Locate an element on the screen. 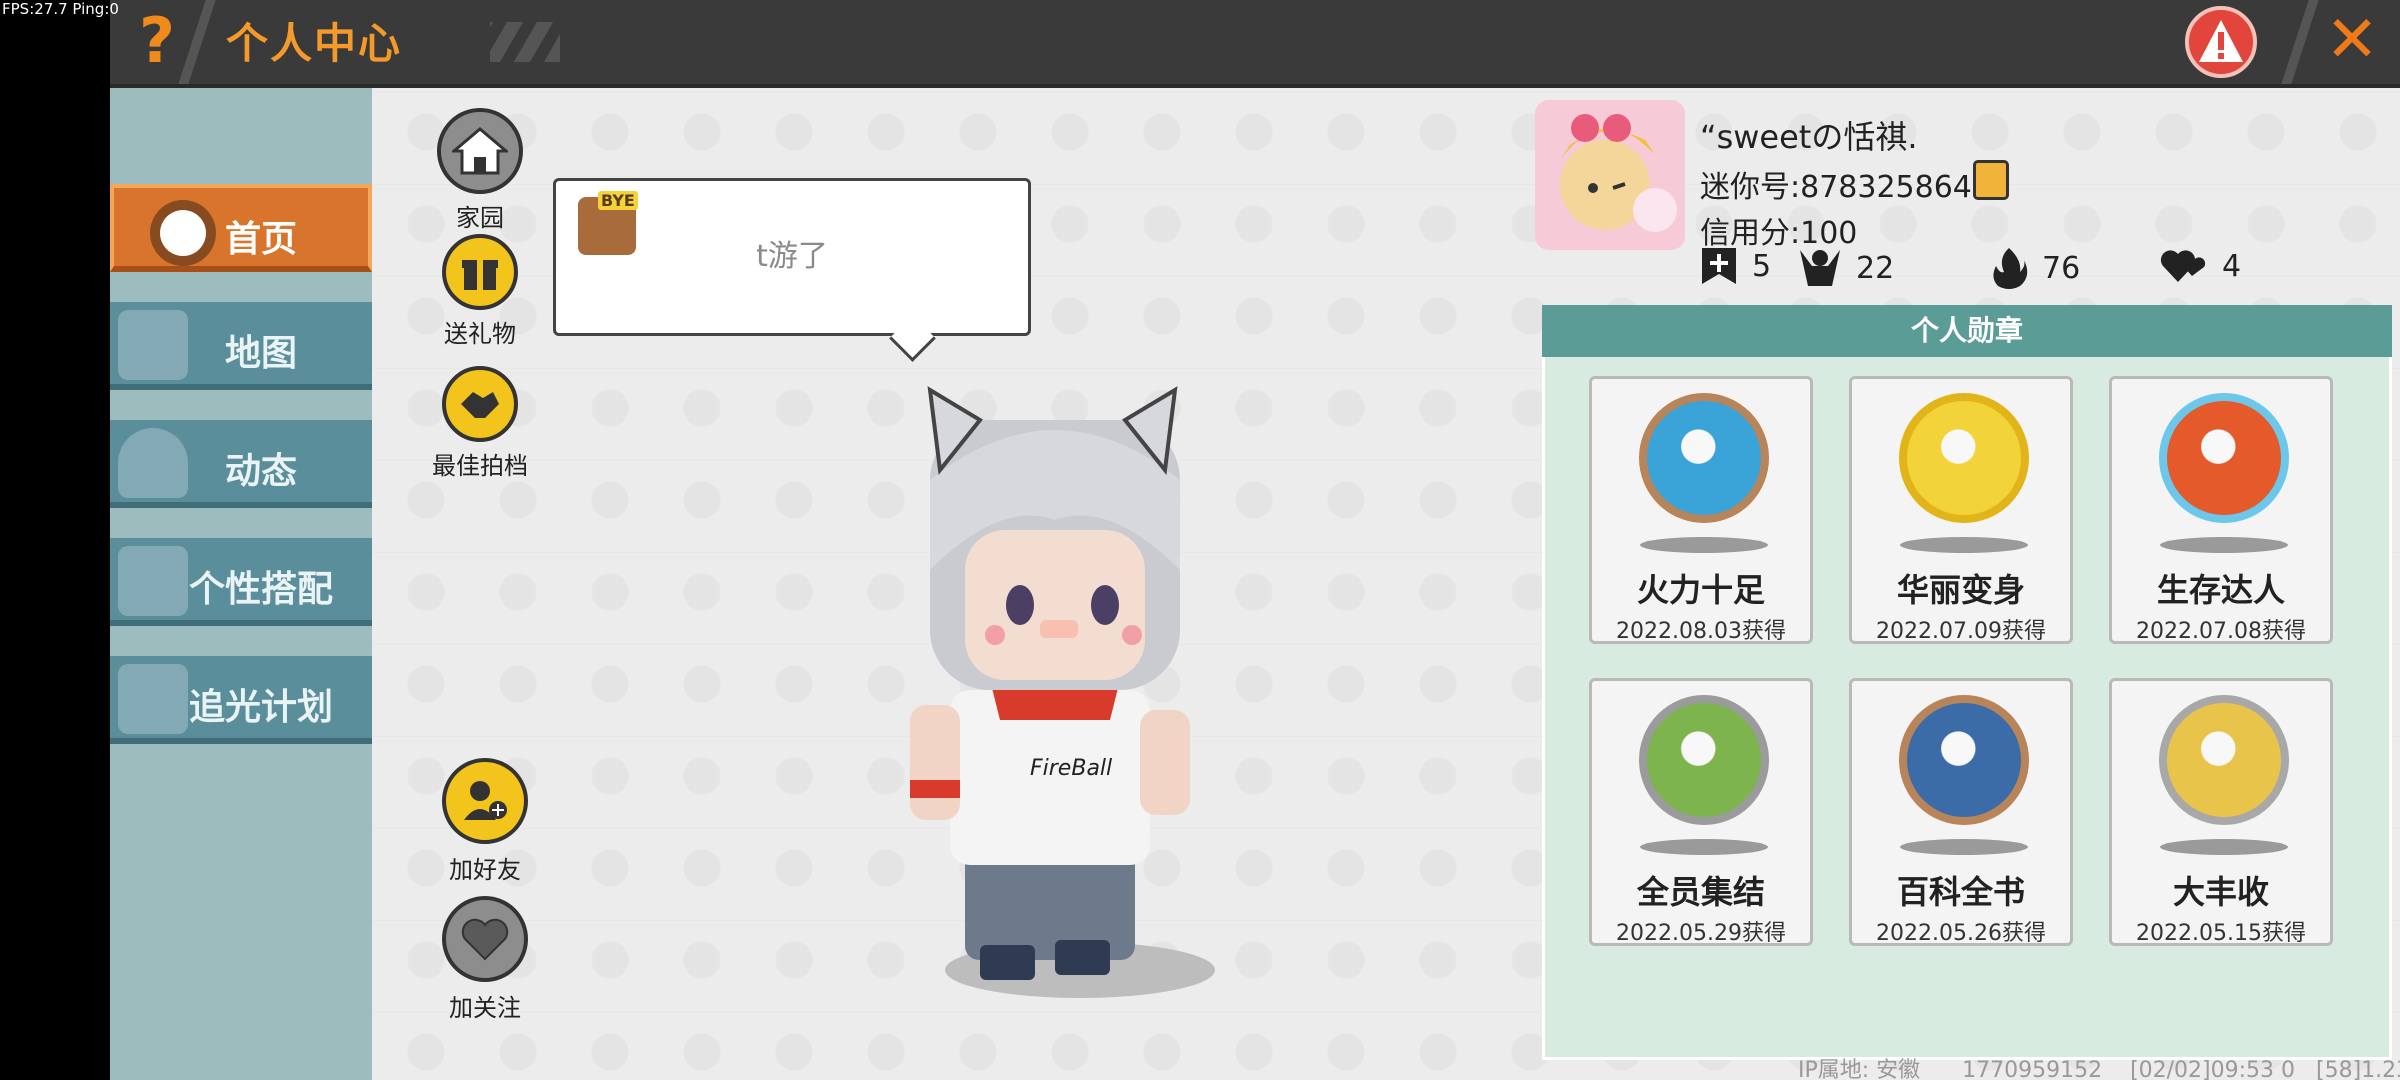 The height and width of the screenshot is (1080, 2400). report-button is located at coordinates (2221, 42).